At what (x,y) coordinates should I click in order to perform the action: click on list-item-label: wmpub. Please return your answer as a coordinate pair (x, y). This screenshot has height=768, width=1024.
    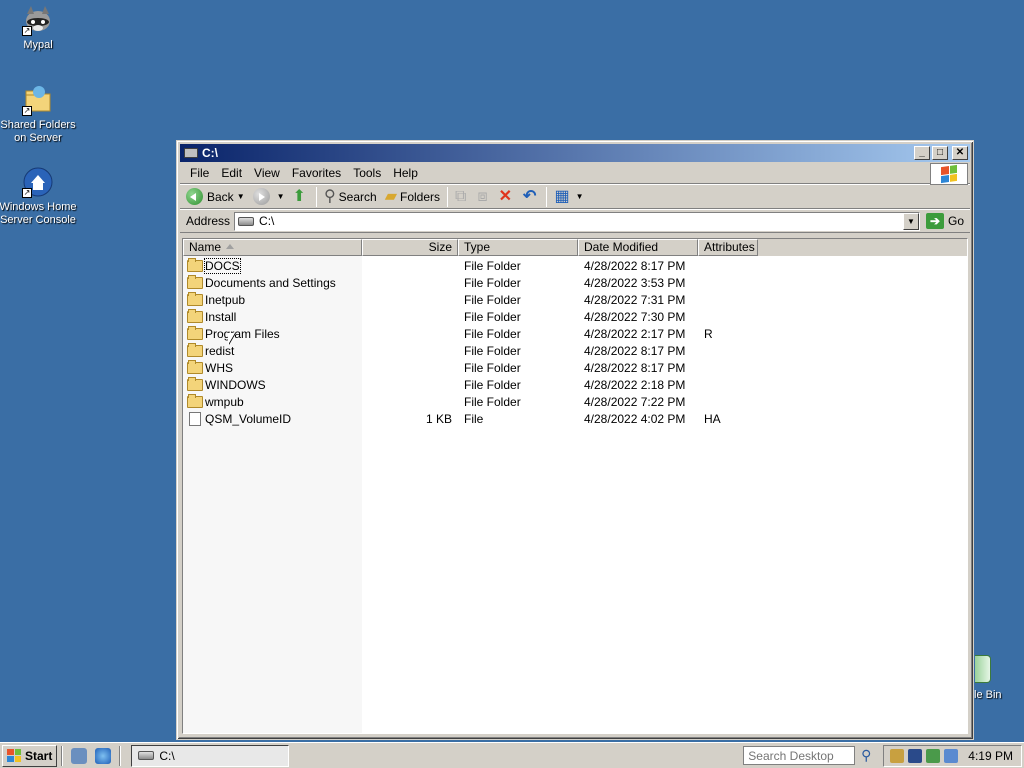
    Looking at the image, I should click on (224, 401).